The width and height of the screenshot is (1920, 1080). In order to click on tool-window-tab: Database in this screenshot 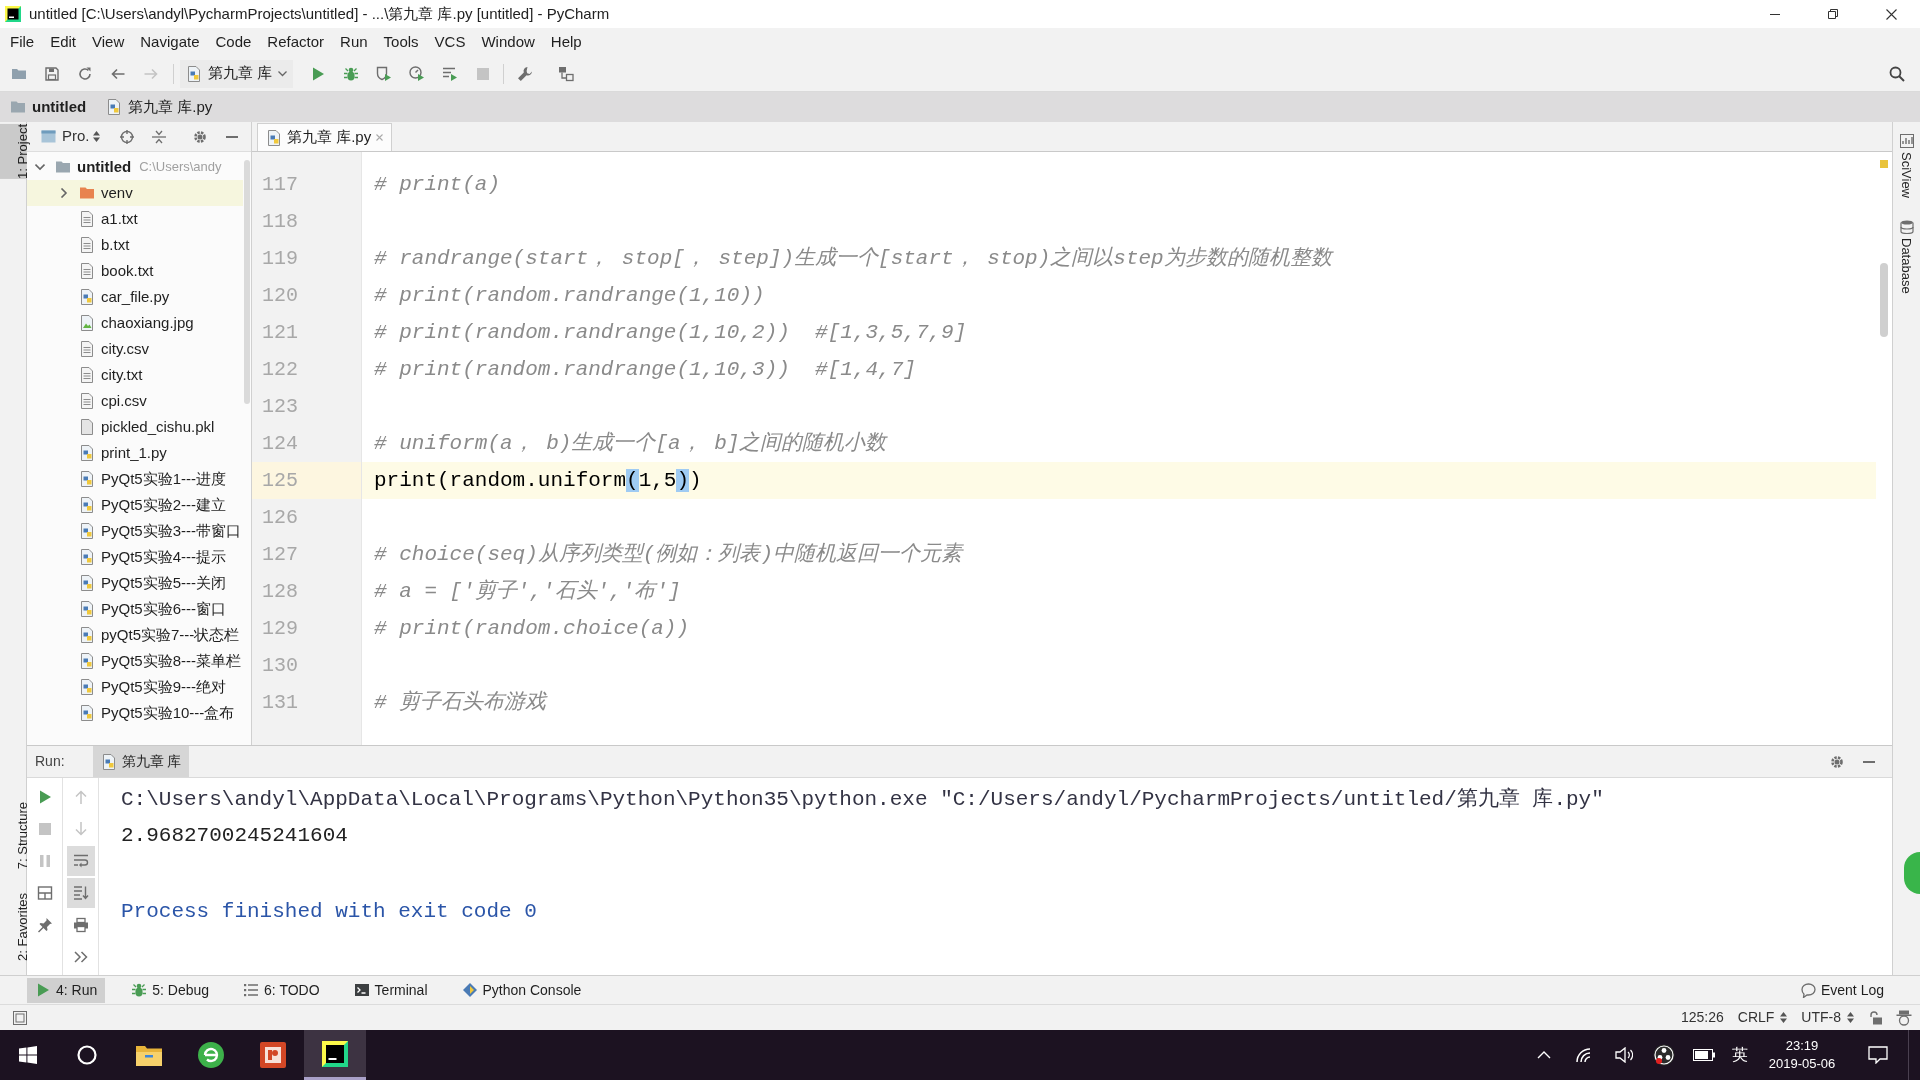, I will do `click(1906, 257)`.